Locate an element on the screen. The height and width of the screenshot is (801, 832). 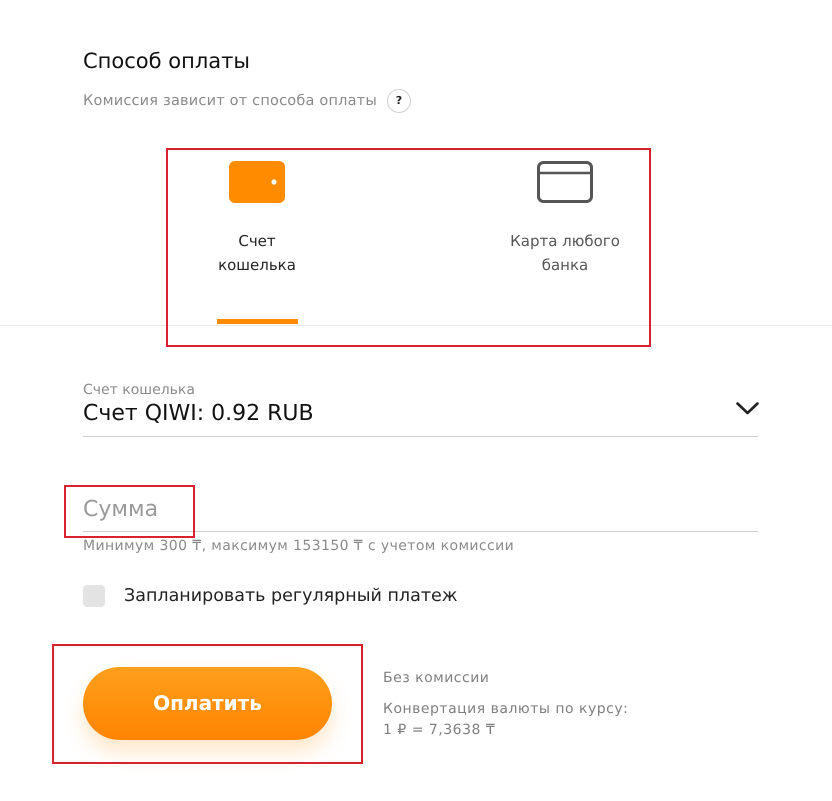
amount-field: Сумма is located at coordinates (420, 513).